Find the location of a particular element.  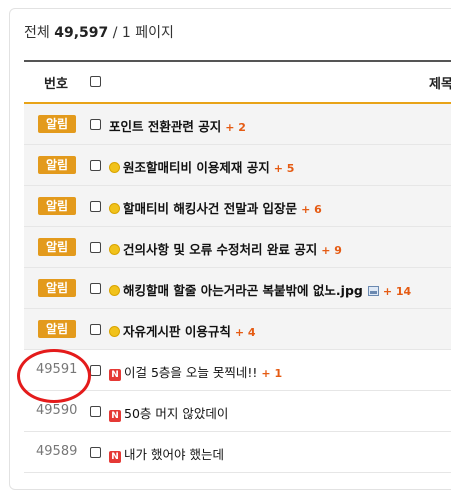

post-title: 건의사항 및 오류 수정처리 완료 공지 is located at coordinates (220, 249).